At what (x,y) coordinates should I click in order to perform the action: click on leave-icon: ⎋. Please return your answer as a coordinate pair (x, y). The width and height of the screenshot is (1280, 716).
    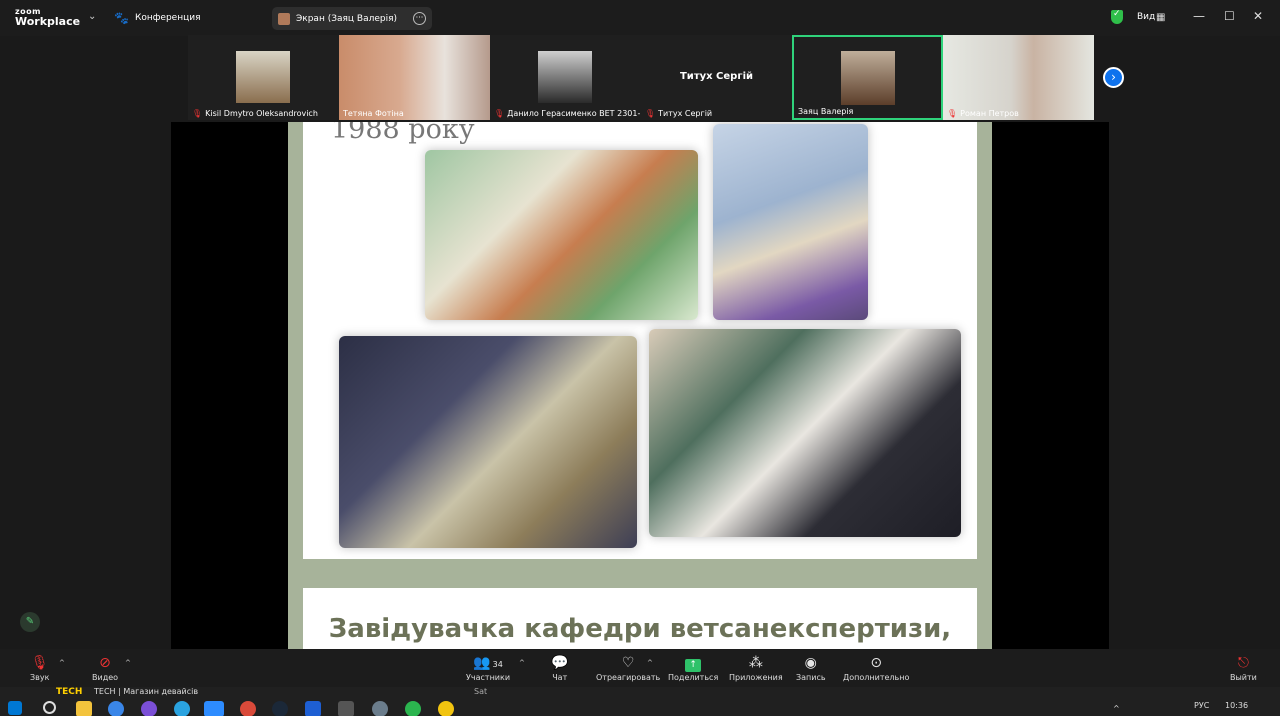
    Looking at the image, I should click on (1243, 663).